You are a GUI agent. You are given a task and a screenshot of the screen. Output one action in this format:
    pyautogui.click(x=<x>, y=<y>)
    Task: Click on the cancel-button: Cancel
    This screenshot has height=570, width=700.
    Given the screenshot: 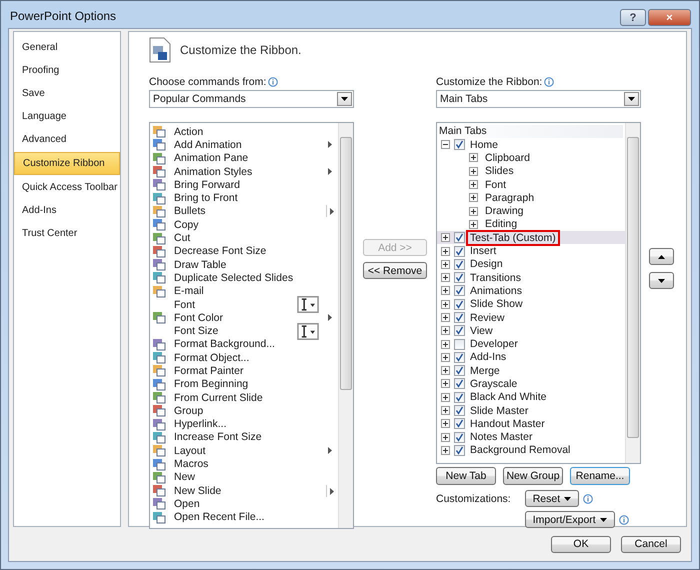 What is the action you would take?
    pyautogui.click(x=651, y=544)
    